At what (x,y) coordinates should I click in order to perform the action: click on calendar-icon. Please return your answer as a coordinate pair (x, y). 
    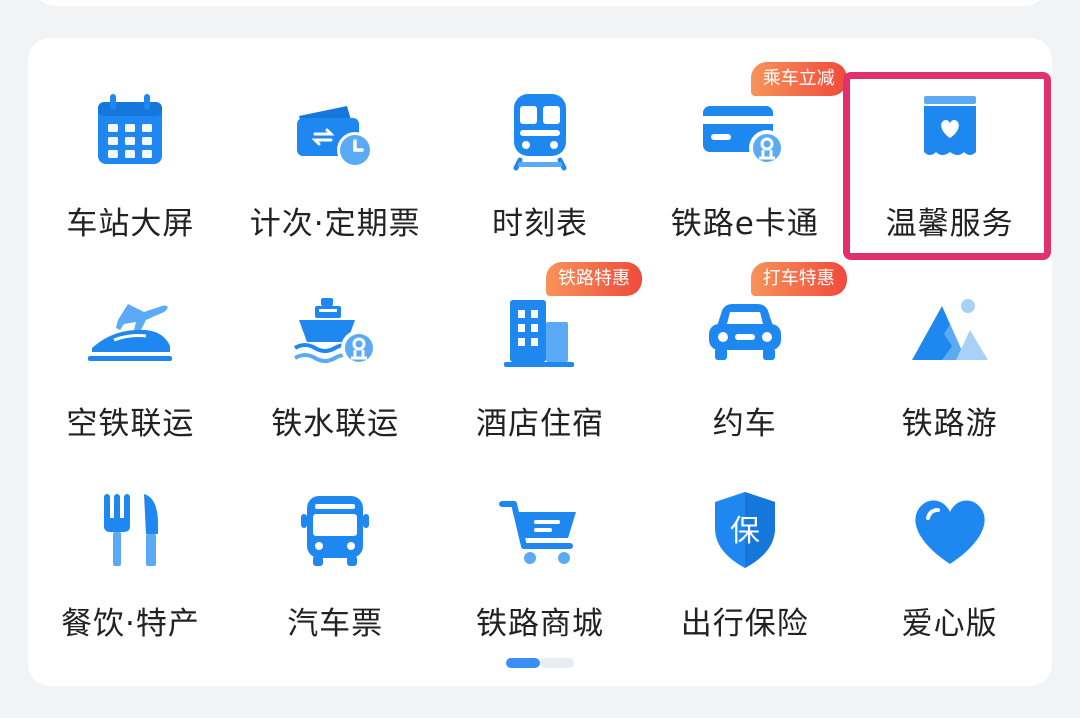
    Looking at the image, I should click on (130, 130).